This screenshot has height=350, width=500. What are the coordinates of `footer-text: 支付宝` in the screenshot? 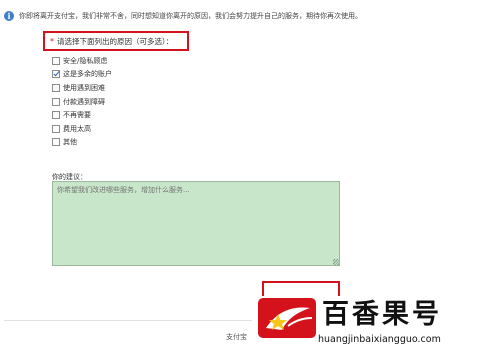 It's located at (236, 337).